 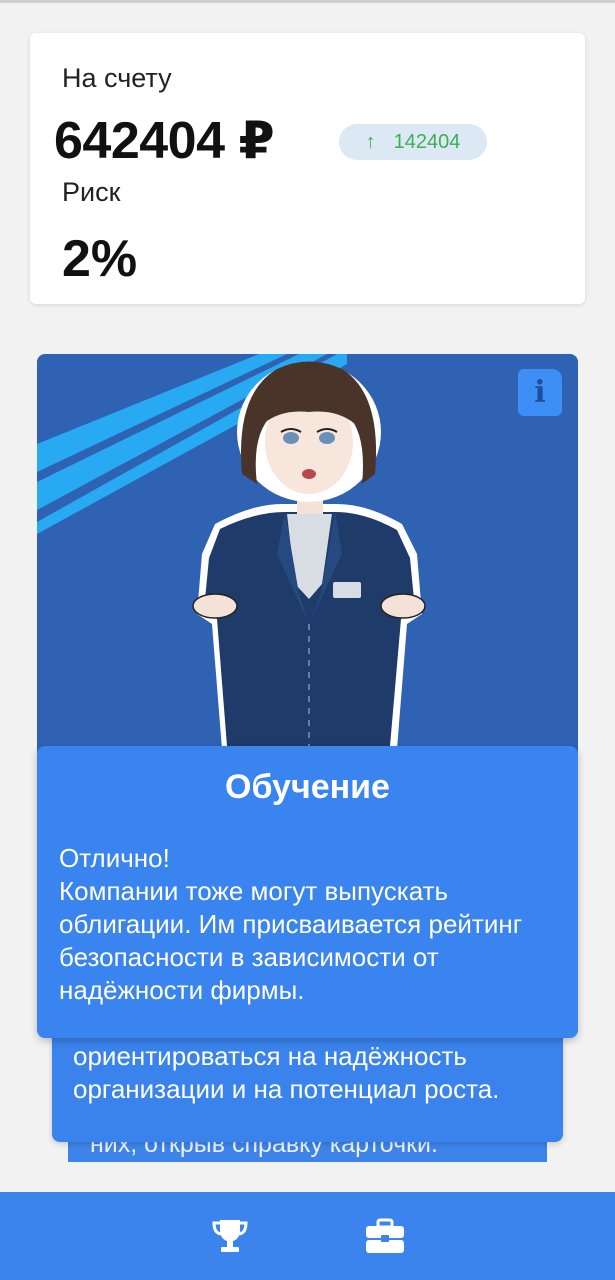 What do you see at coordinates (164, 141) in the screenshot?
I see `balance-amount: 642404 ₽` at bounding box center [164, 141].